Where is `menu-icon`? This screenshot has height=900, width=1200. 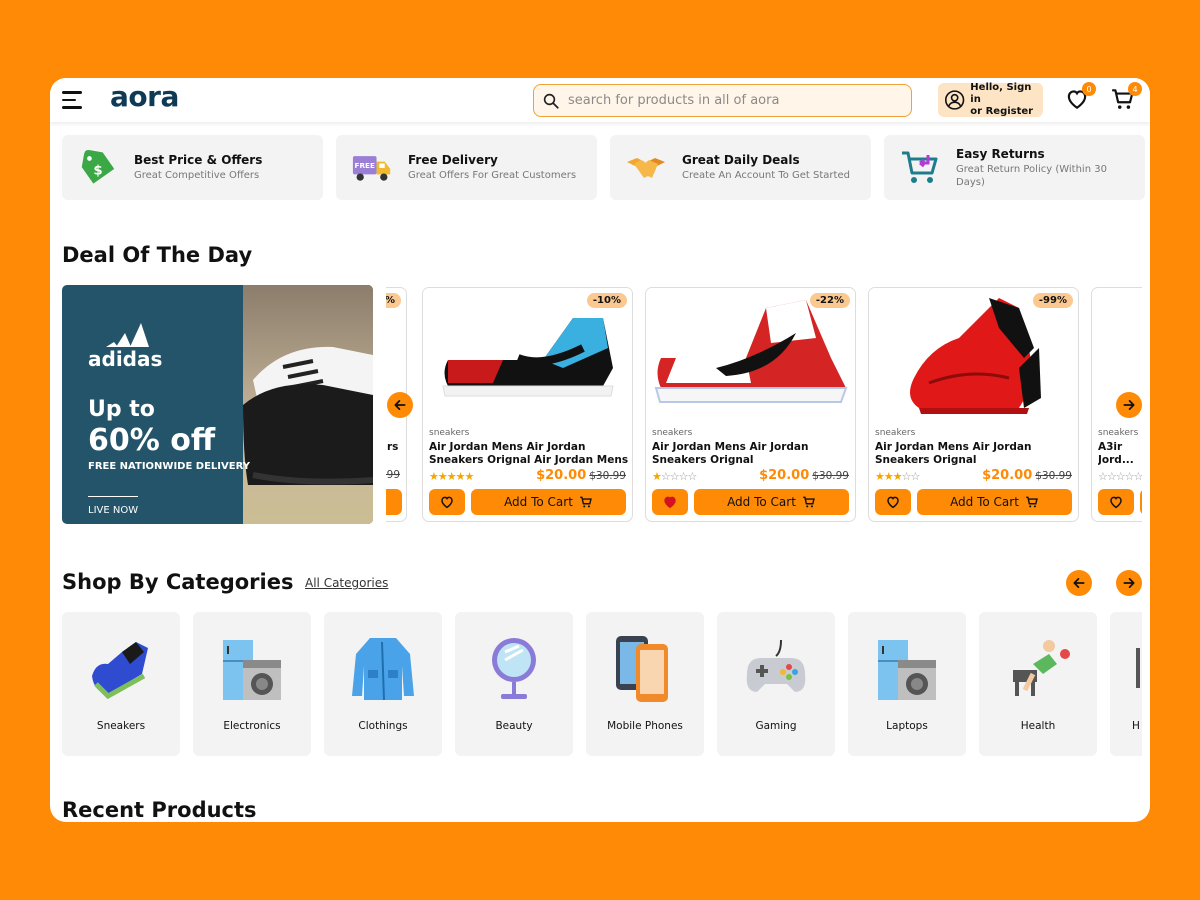 menu-icon is located at coordinates (73, 100).